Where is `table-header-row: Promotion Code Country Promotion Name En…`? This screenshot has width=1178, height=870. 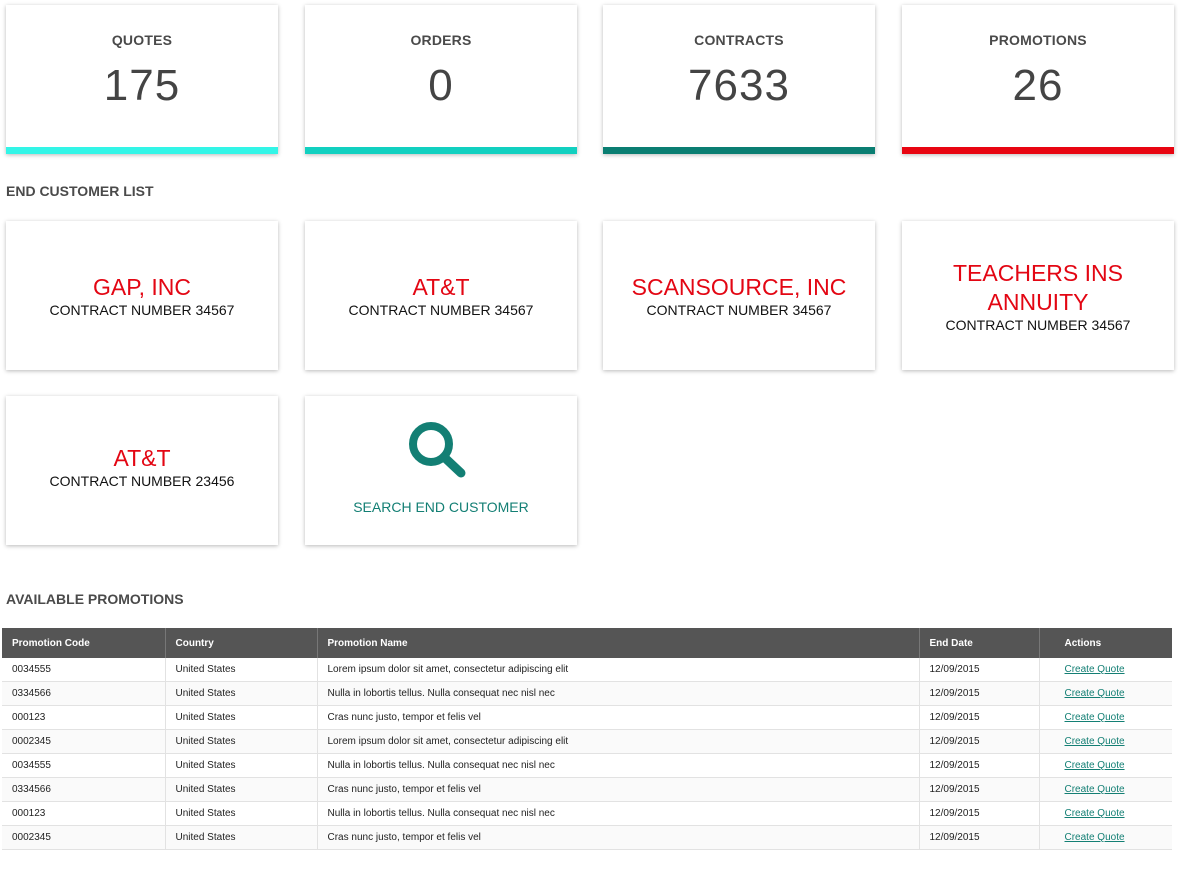
table-header-row: Promotion Code Country Promotion Name En… is located at coordinates (587, 643).